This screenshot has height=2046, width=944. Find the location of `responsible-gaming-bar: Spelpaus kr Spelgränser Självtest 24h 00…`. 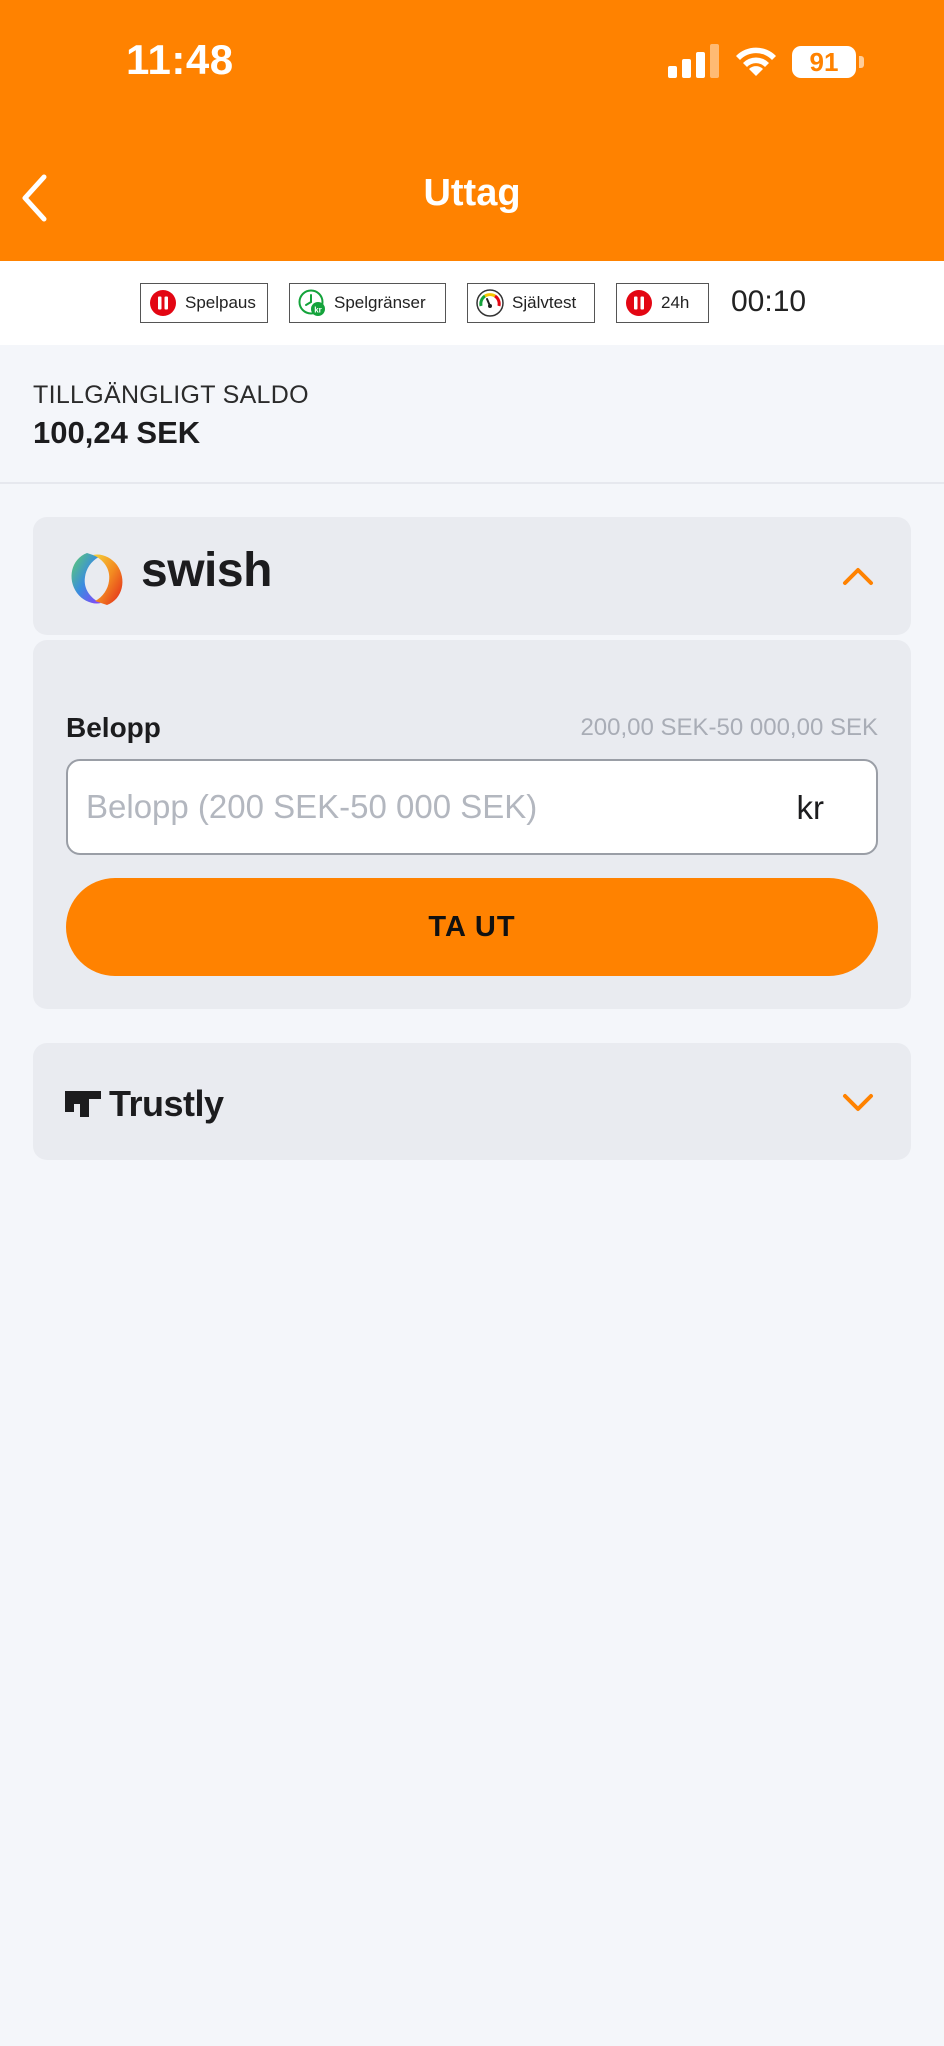

responsible-gaming-bar: Spelpaus kr Spelgränser Självtest 24h 00… is located at coordinates (472, 303).